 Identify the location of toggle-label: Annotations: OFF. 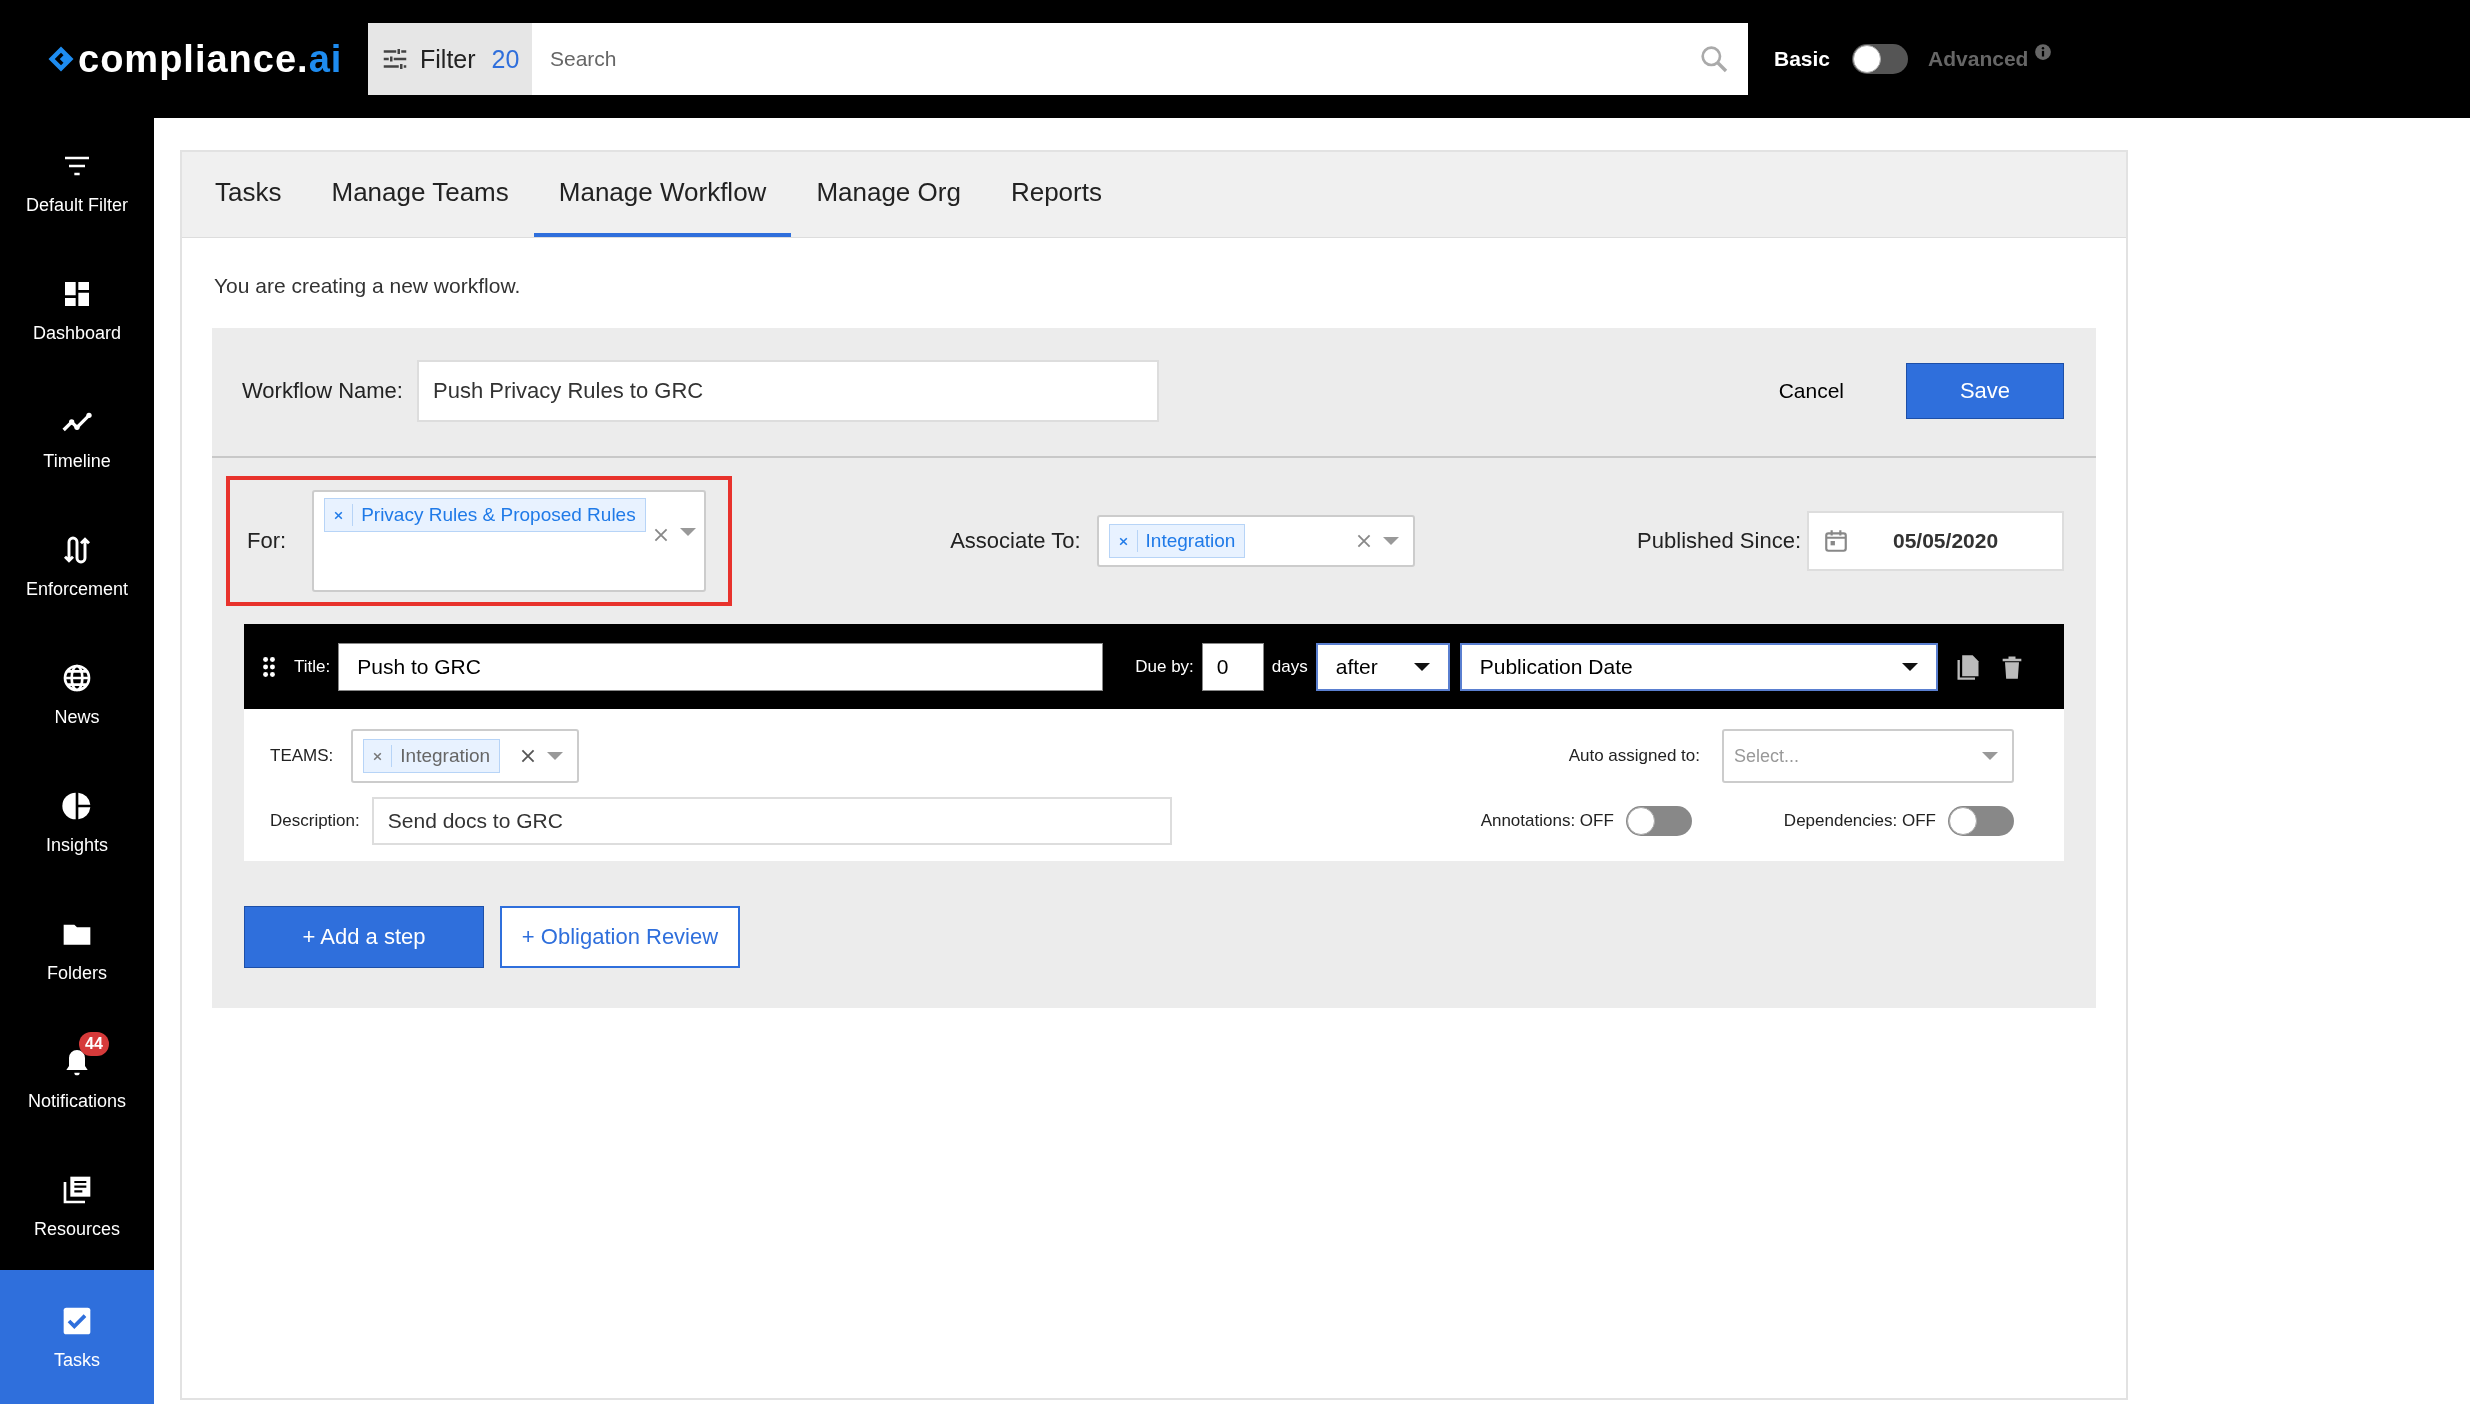
(1547, 821).